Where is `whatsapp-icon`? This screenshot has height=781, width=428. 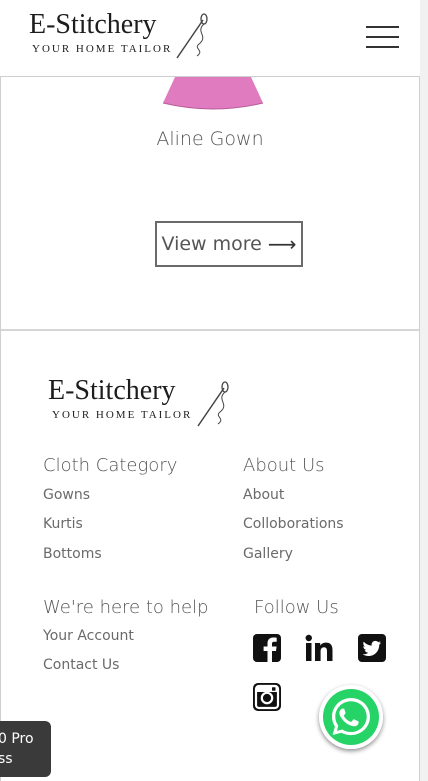 whatsapp-icon is located at coordinates (351, 717).